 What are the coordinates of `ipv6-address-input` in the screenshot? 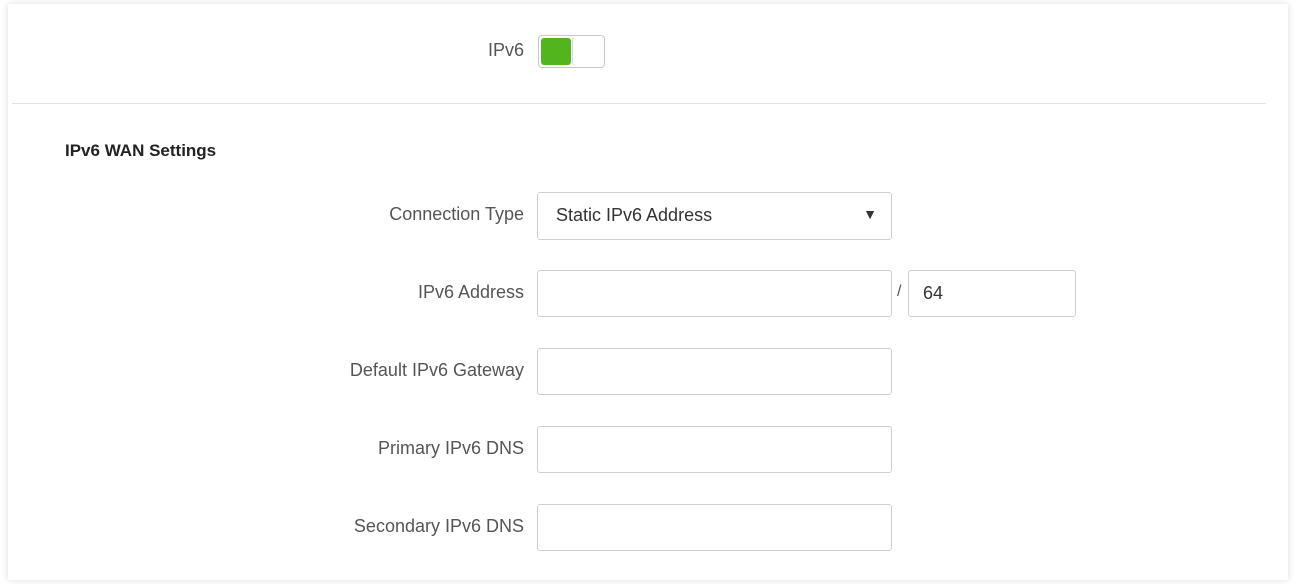 It's located at (714, 293).